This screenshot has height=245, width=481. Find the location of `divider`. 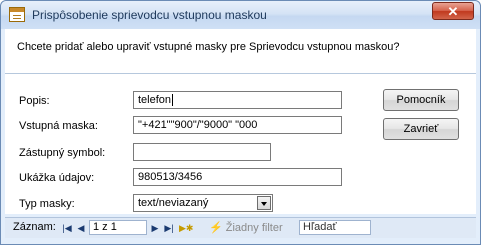

divider is located at coordinates (240, 73).